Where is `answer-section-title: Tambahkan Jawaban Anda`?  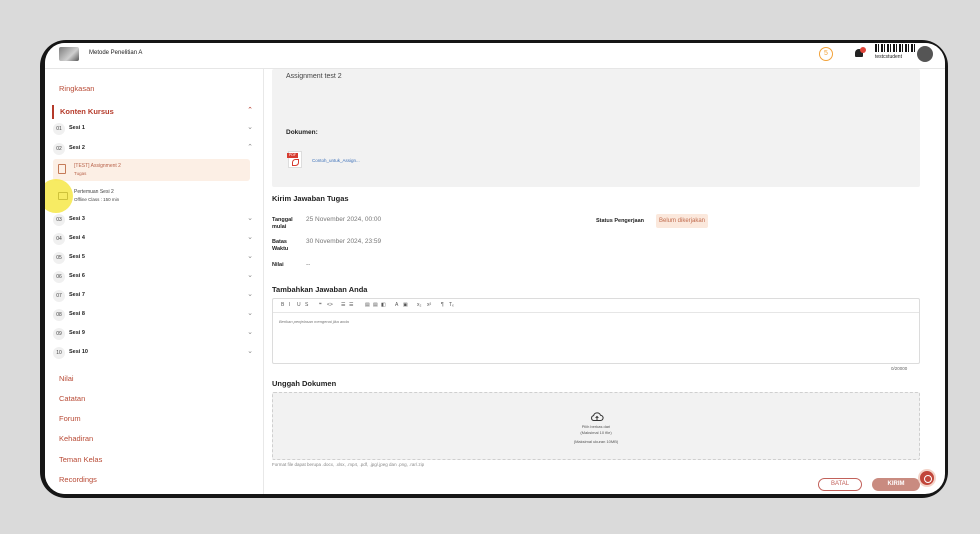
answer-section-title: Tambahkan Jawaban Anda is located at coordinates (320, 289).